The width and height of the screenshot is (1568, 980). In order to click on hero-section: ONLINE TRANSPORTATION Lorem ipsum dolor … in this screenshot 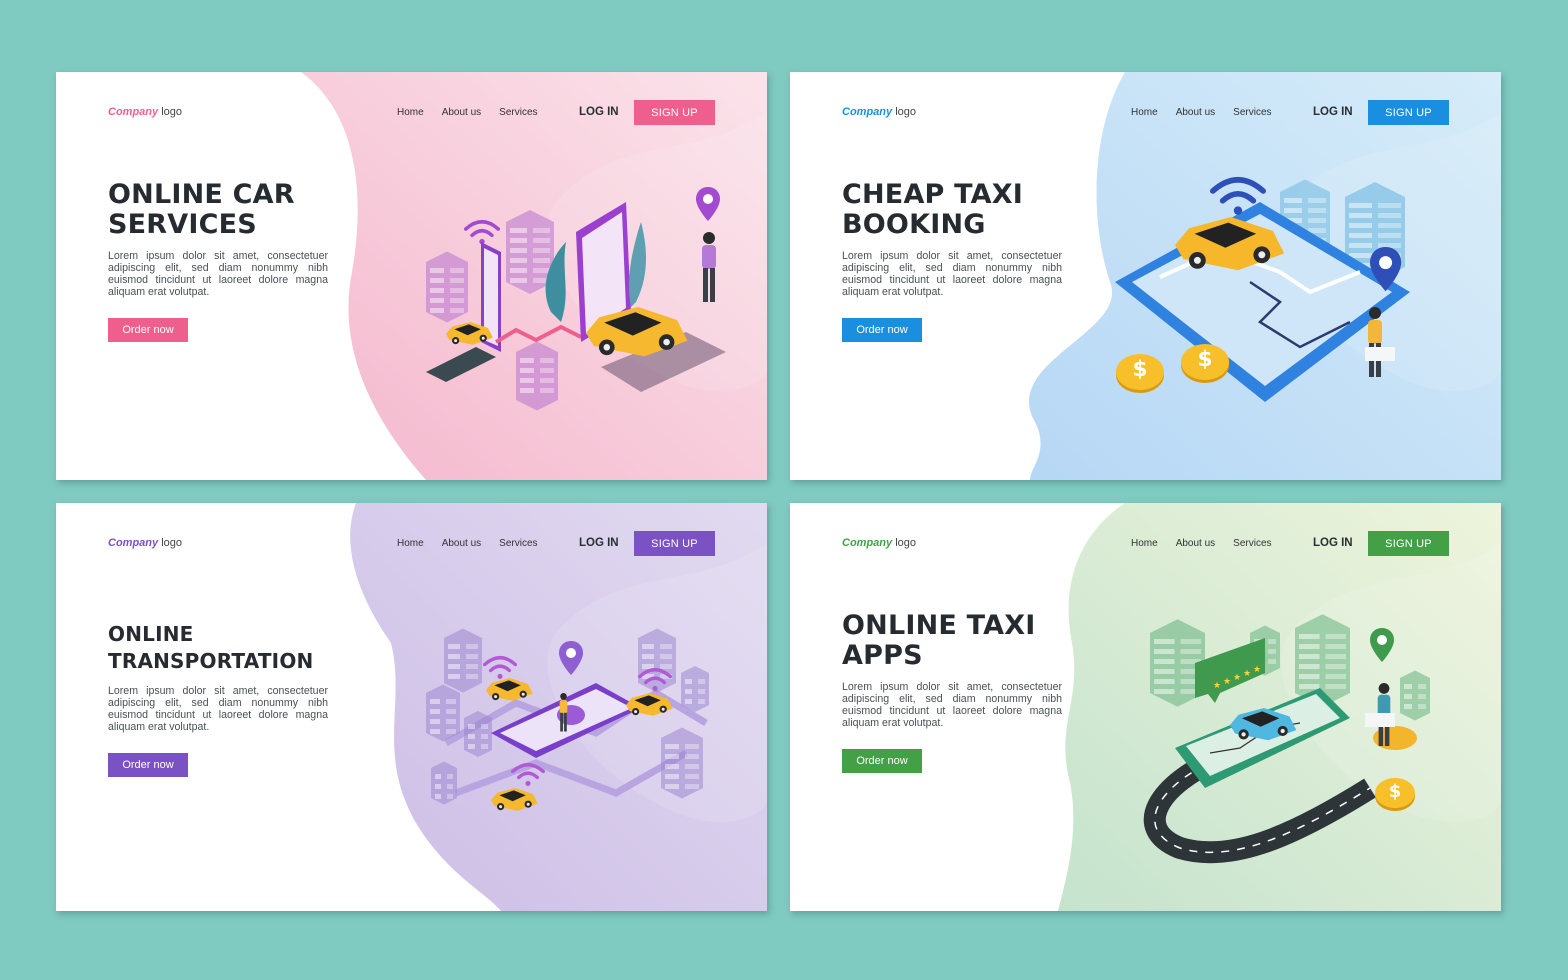, I will do `click(218, 699)`.